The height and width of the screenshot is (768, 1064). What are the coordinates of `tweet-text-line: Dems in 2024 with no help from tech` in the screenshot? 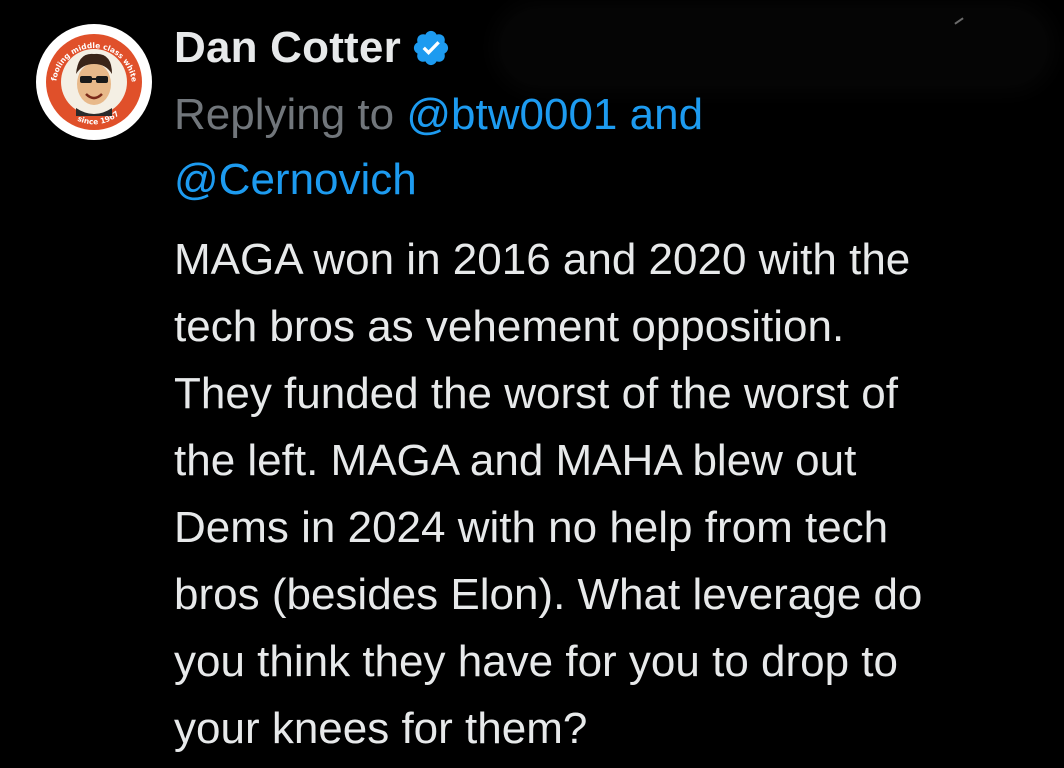 It's located at (531, 527).